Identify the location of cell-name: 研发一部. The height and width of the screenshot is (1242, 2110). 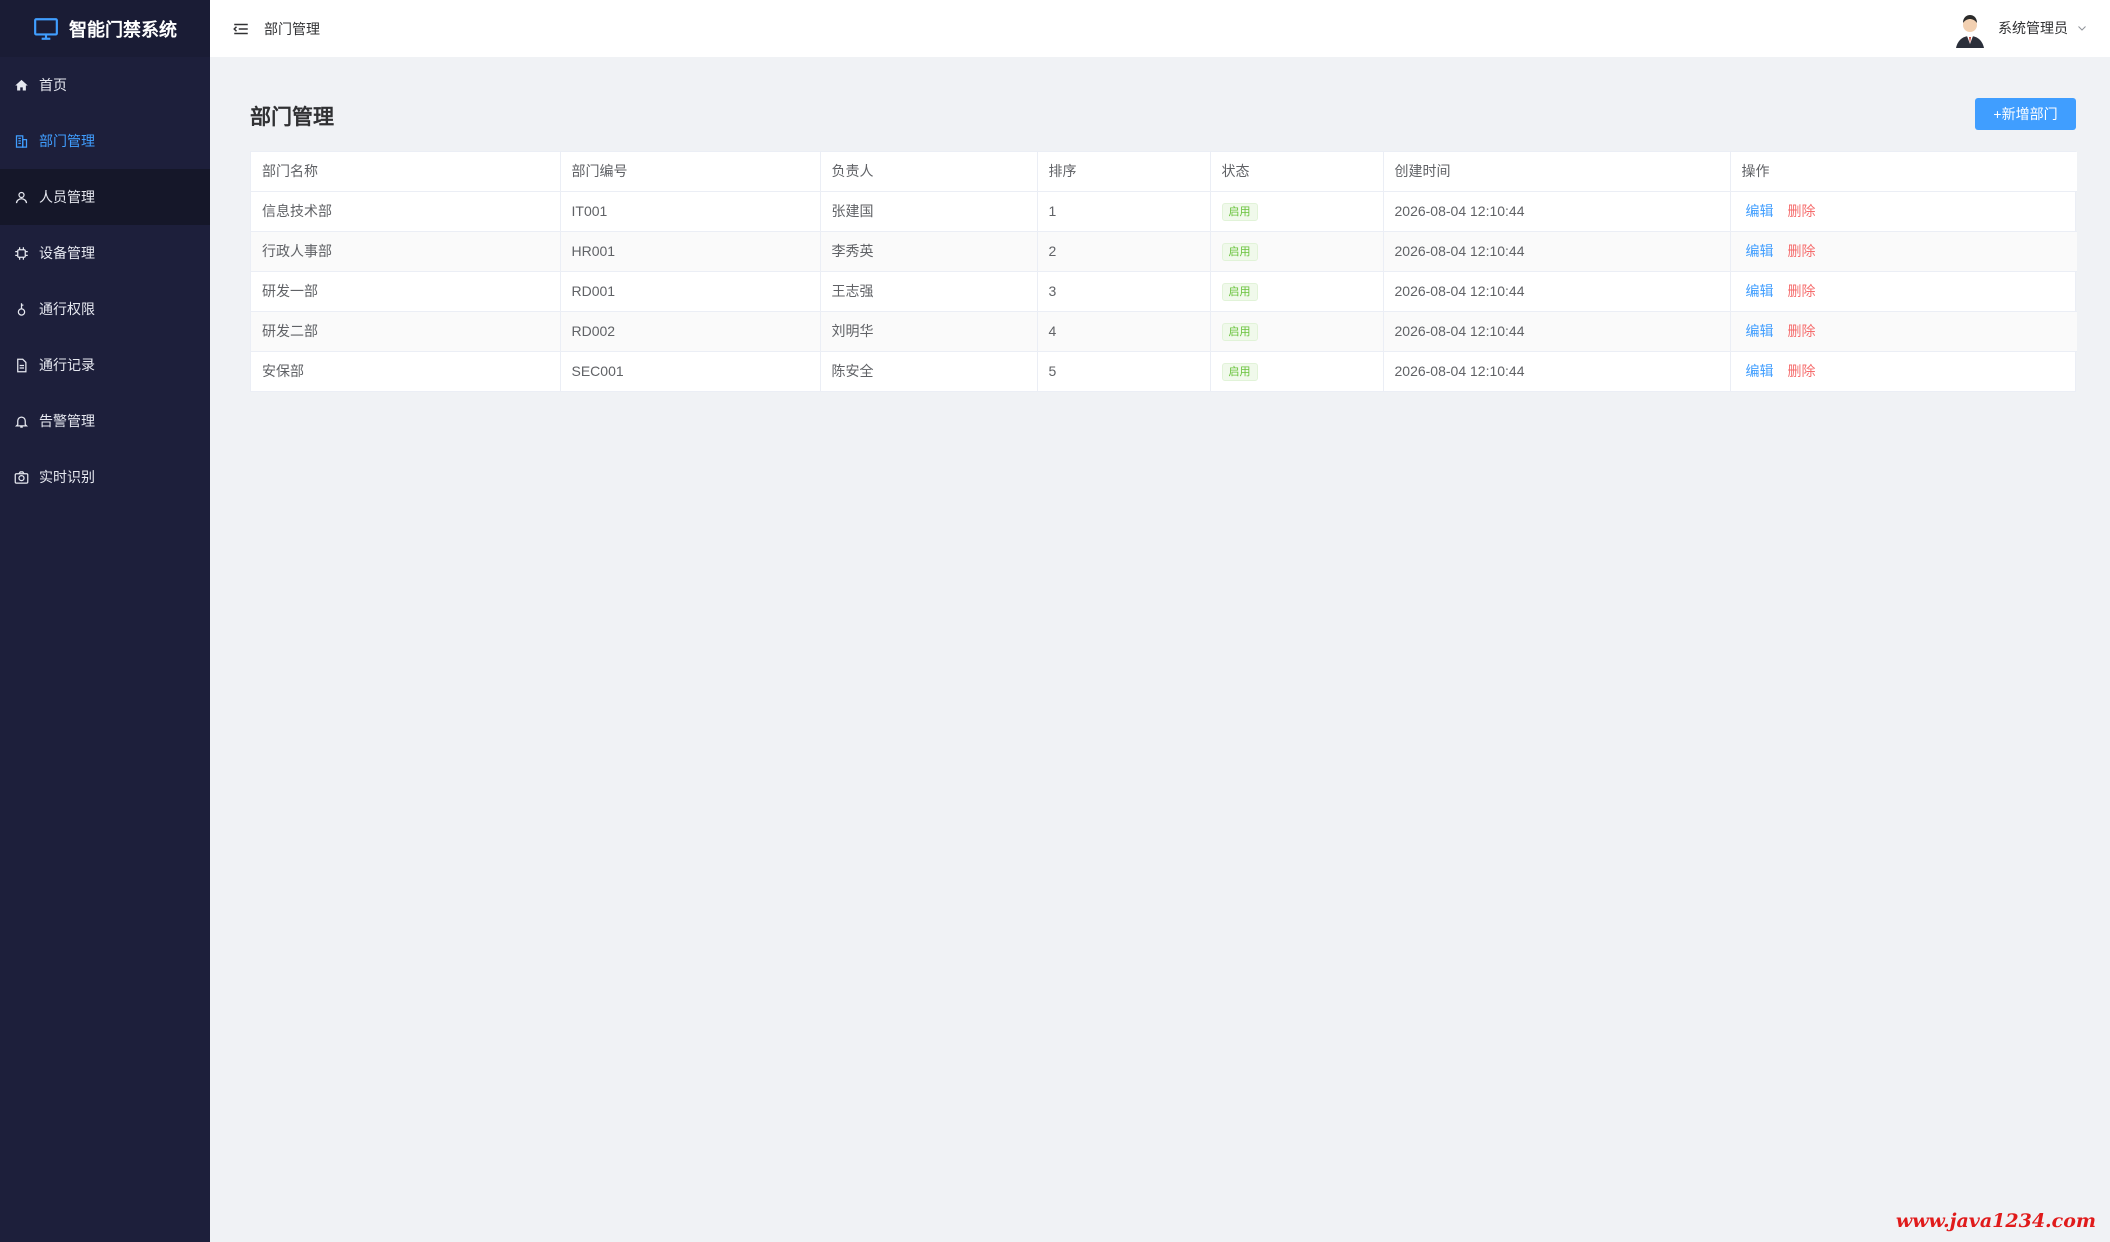
(406, 291).